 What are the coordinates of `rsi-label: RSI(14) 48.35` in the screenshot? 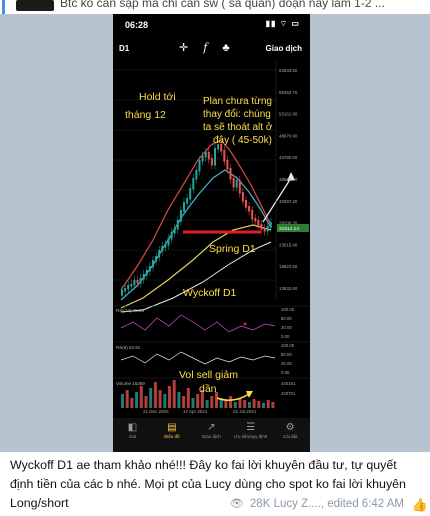 It's located at (130, 310).